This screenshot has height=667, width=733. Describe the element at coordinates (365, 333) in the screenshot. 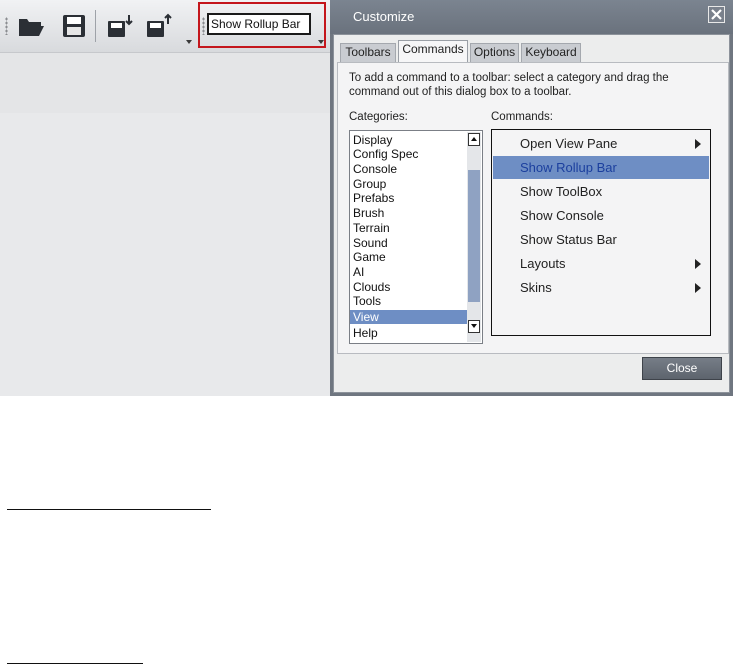

I see `list-item: Help` at that location.